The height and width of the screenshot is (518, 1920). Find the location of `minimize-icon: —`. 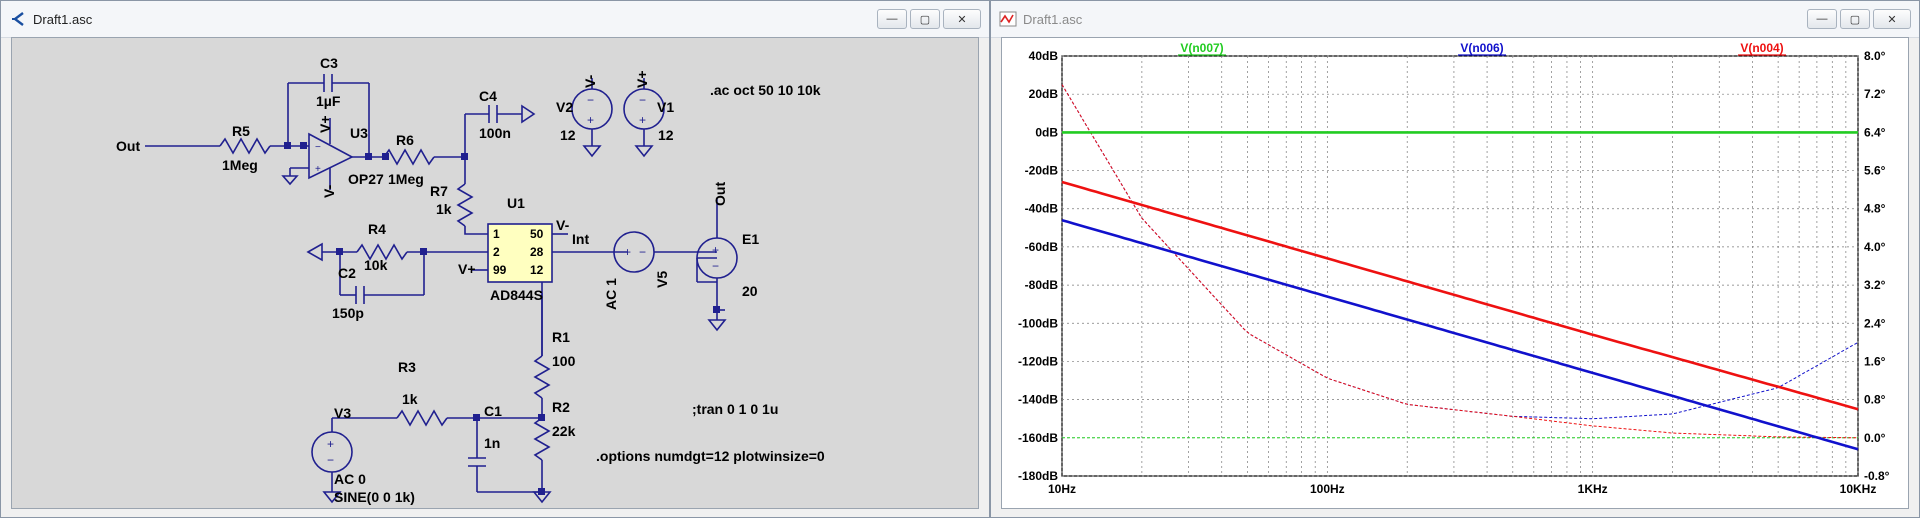

minimize-icon: — is located at coordinates (892, 19).